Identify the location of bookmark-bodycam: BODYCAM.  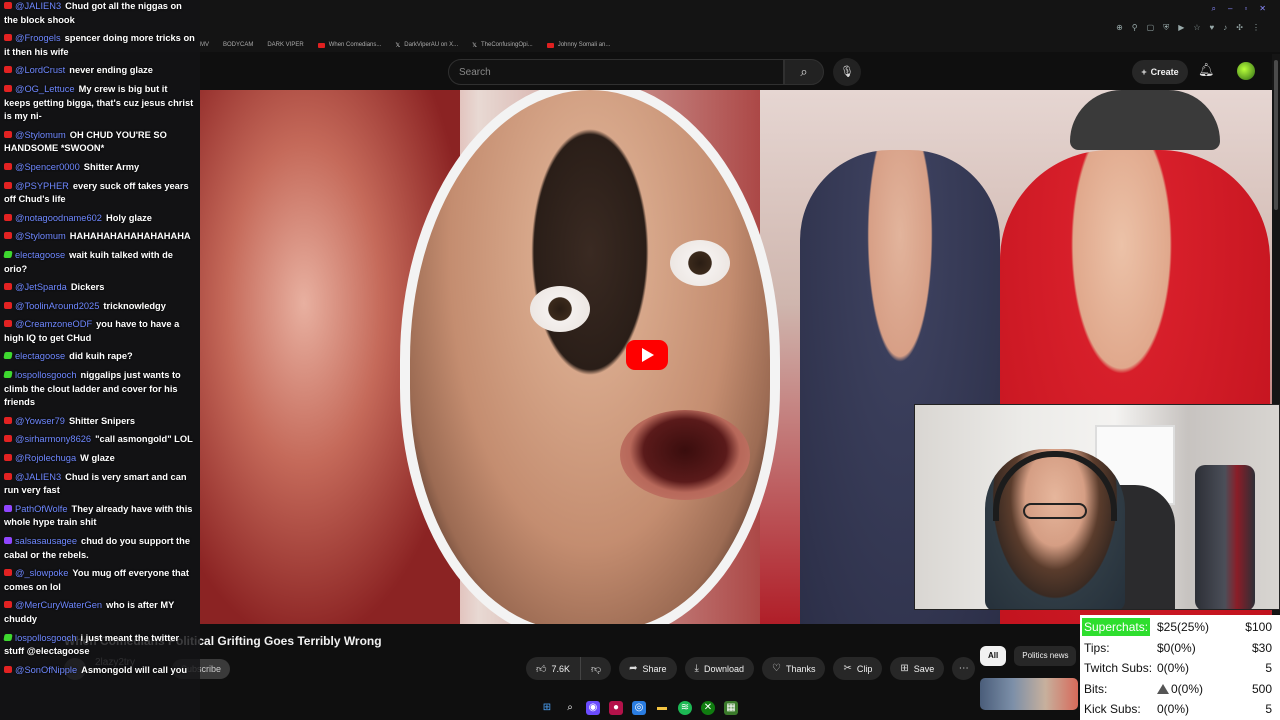
(238, 45).